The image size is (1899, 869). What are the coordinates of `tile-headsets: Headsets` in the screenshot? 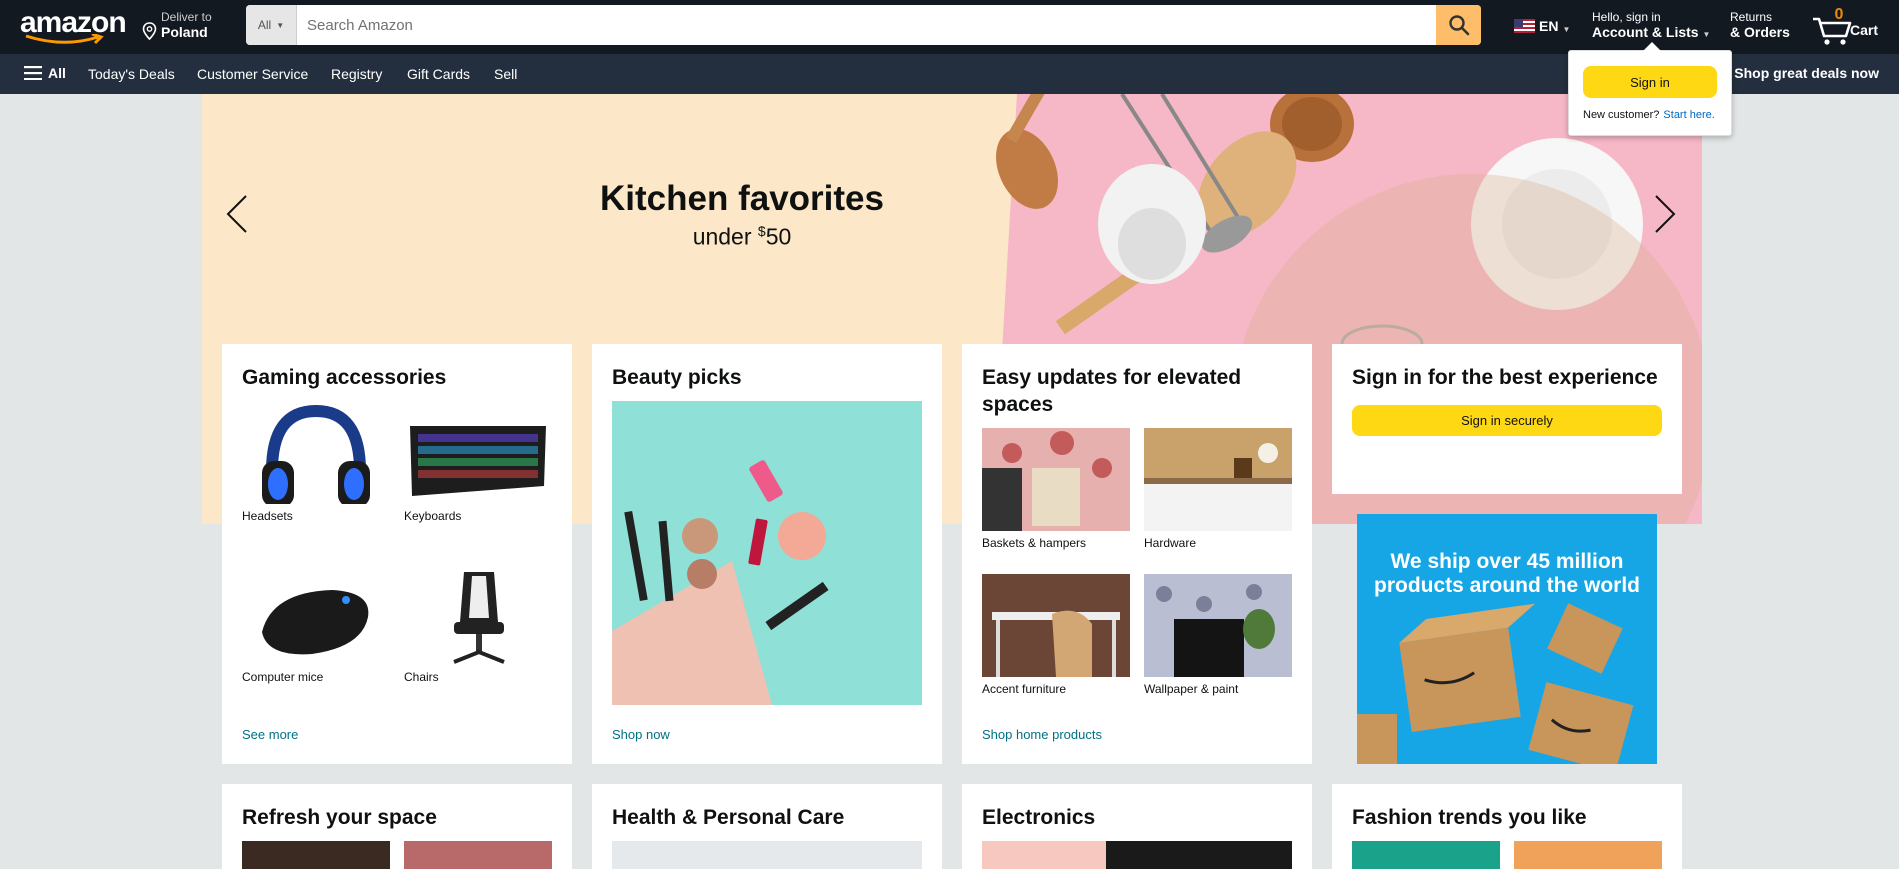 It's located at (316, 462).